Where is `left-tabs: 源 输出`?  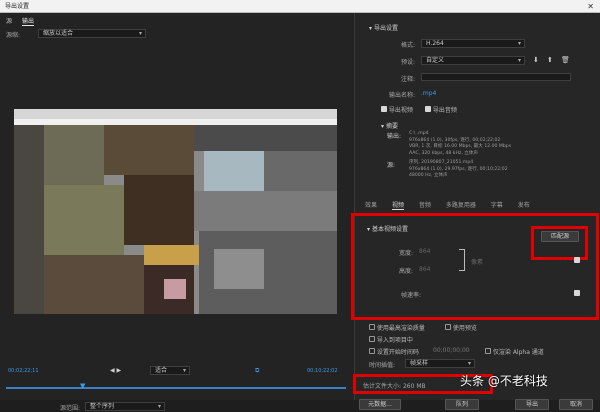
left-tabs: 源 输出 is located at coordinates (24, 21).